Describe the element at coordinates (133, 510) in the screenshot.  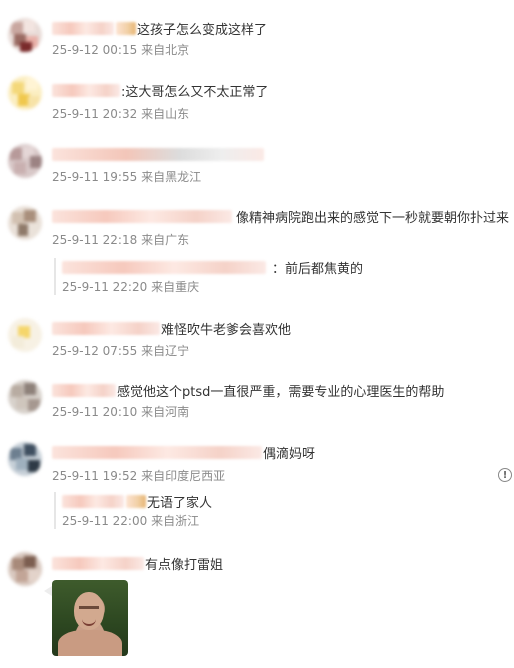
I see `reply-item: 无语了家人 25-9-11 22:00 来自浙江` at that location.